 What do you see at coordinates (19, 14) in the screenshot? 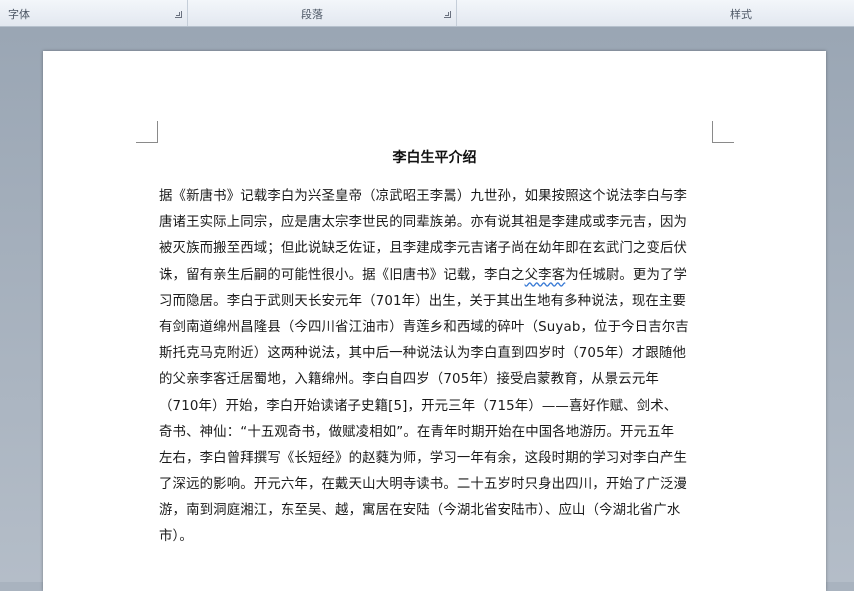
I see `ribbon-group-font-label: 字体` at bounding box center [19, 14].